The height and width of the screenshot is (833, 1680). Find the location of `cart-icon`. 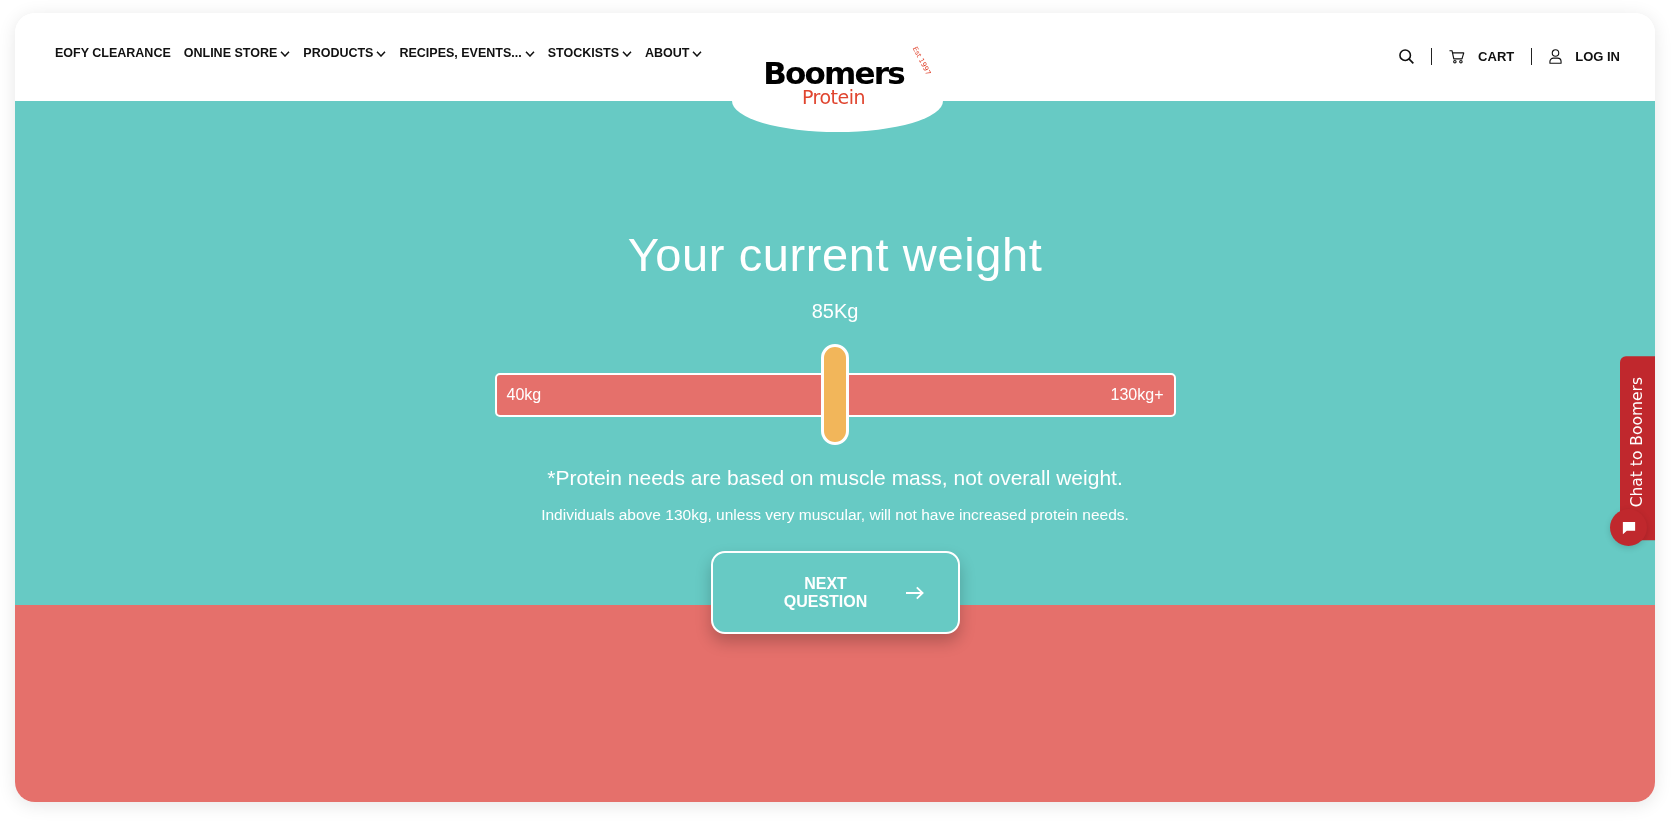

cart-icon is located at coordinates (1457, 56).